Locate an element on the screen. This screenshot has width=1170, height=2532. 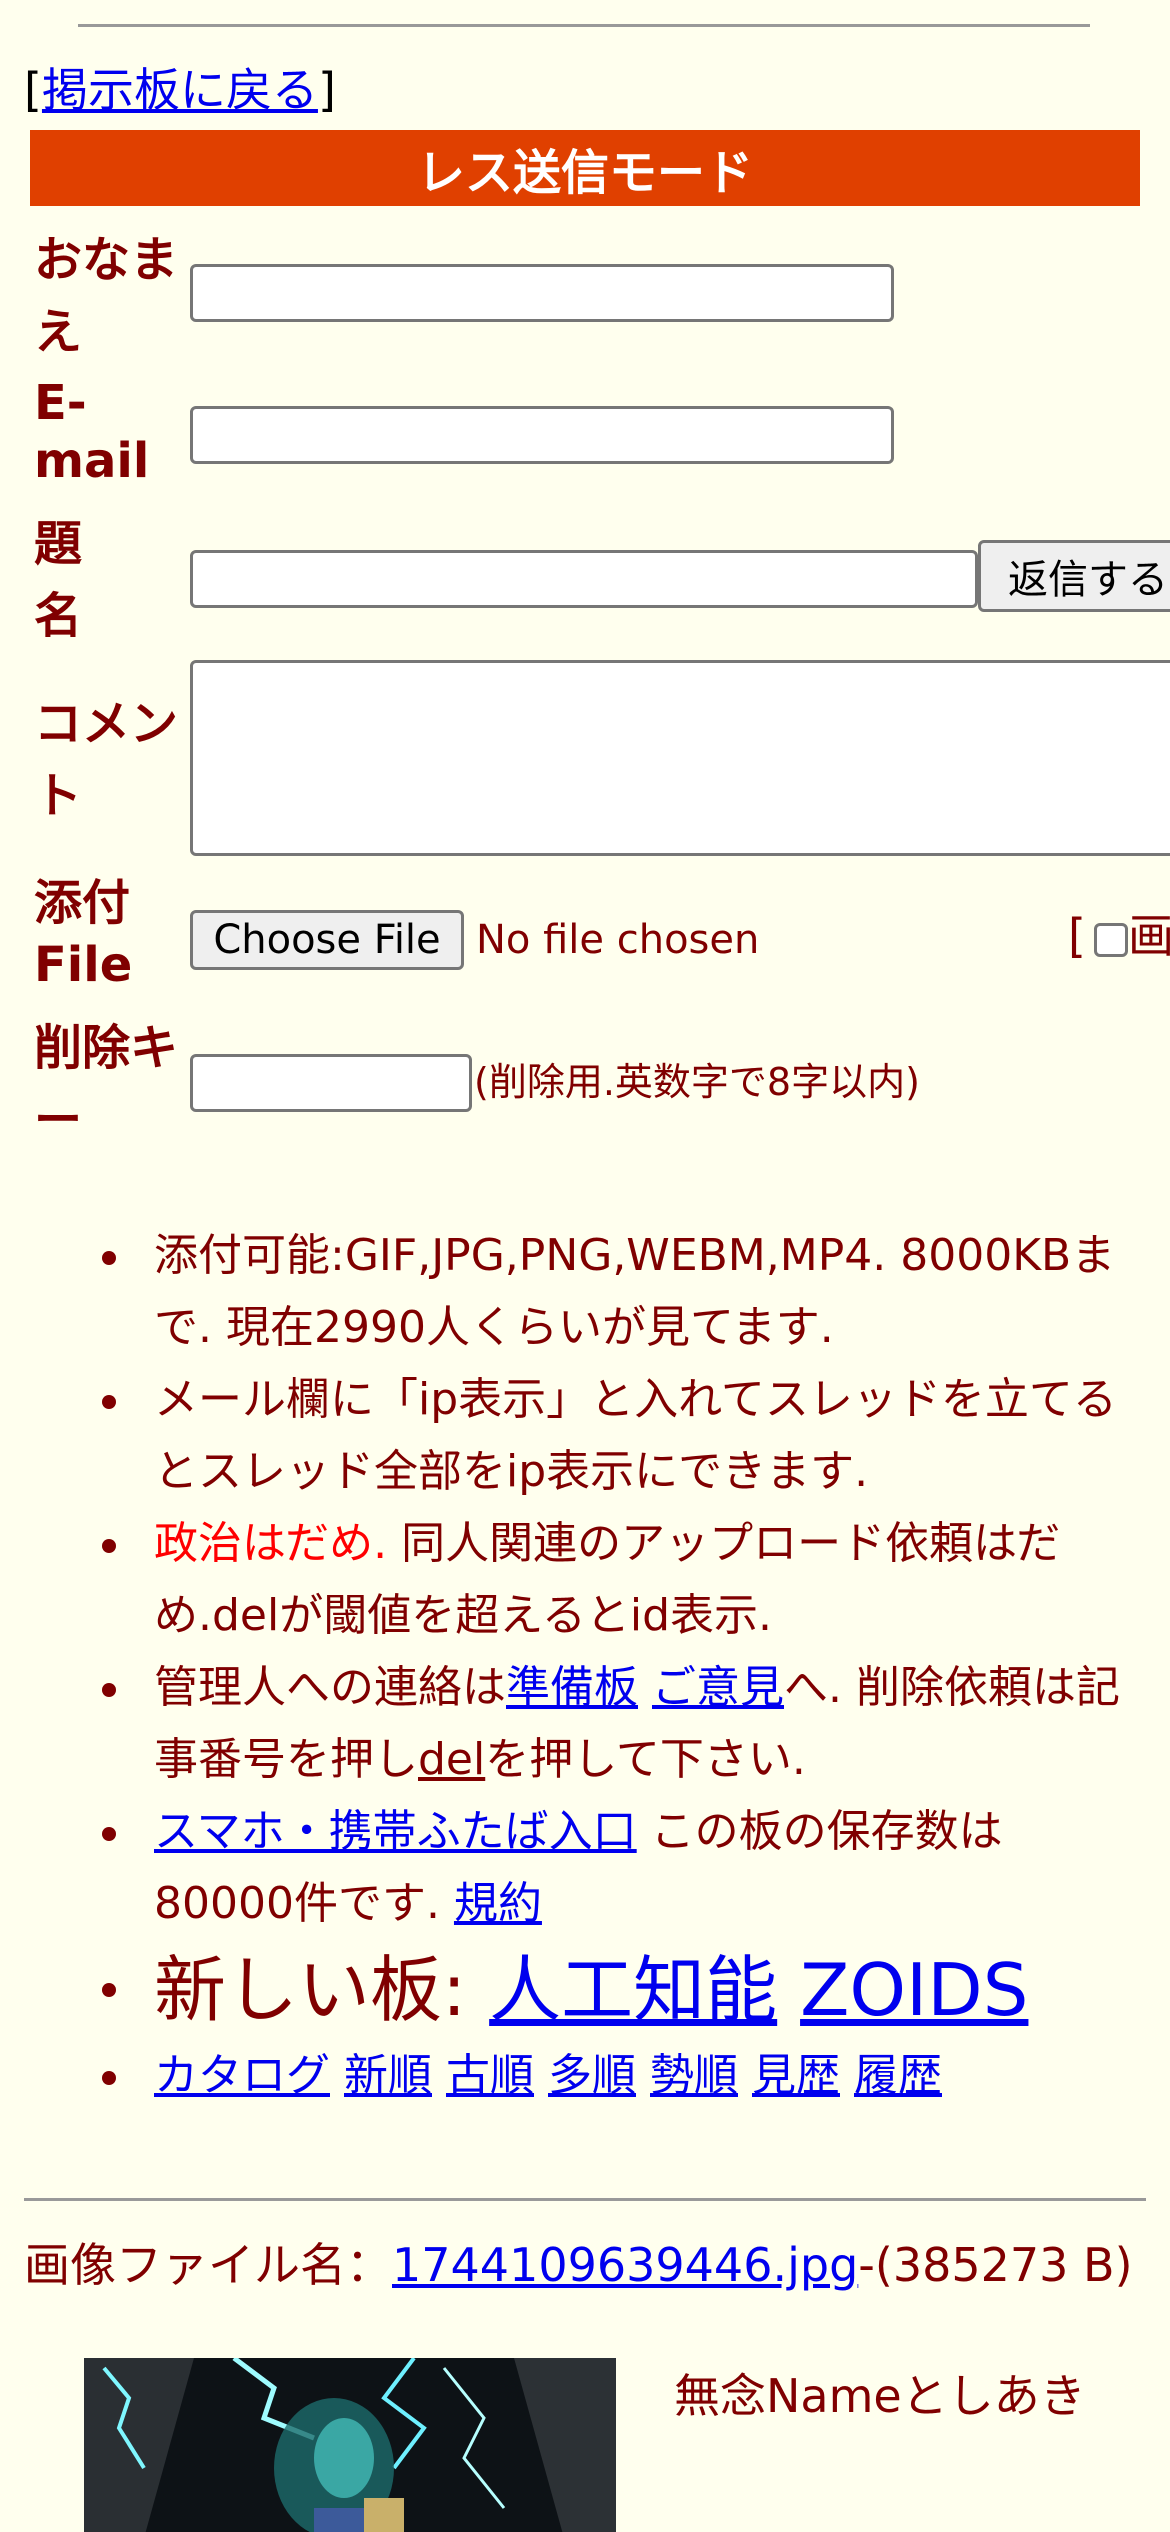
del-link: del is located at coordinates (451, 1759).